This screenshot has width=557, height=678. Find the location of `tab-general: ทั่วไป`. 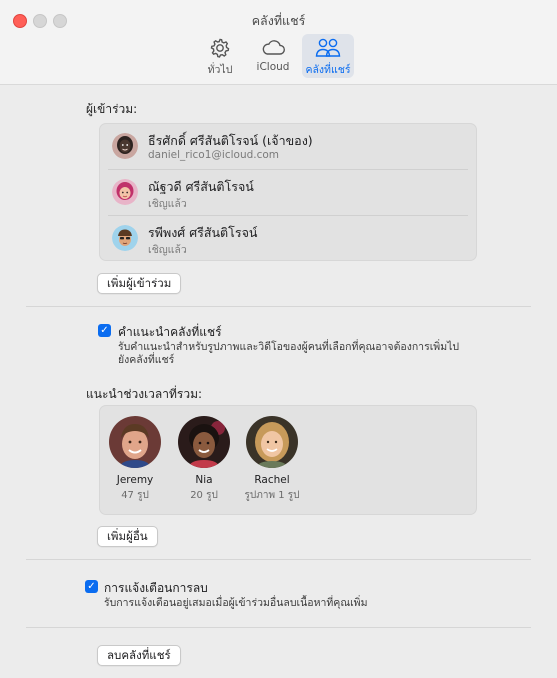

tab-general: ทั่วไป is located at coordinates (220, 56).